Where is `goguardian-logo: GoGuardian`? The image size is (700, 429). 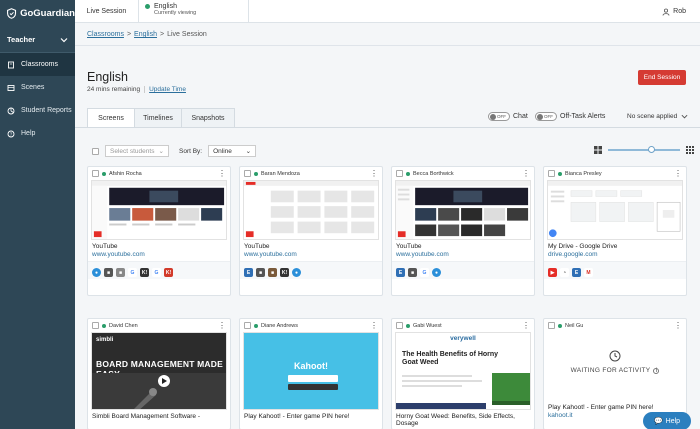 goguardian-logo: GoGuardian is located at coordinates (37, 13).